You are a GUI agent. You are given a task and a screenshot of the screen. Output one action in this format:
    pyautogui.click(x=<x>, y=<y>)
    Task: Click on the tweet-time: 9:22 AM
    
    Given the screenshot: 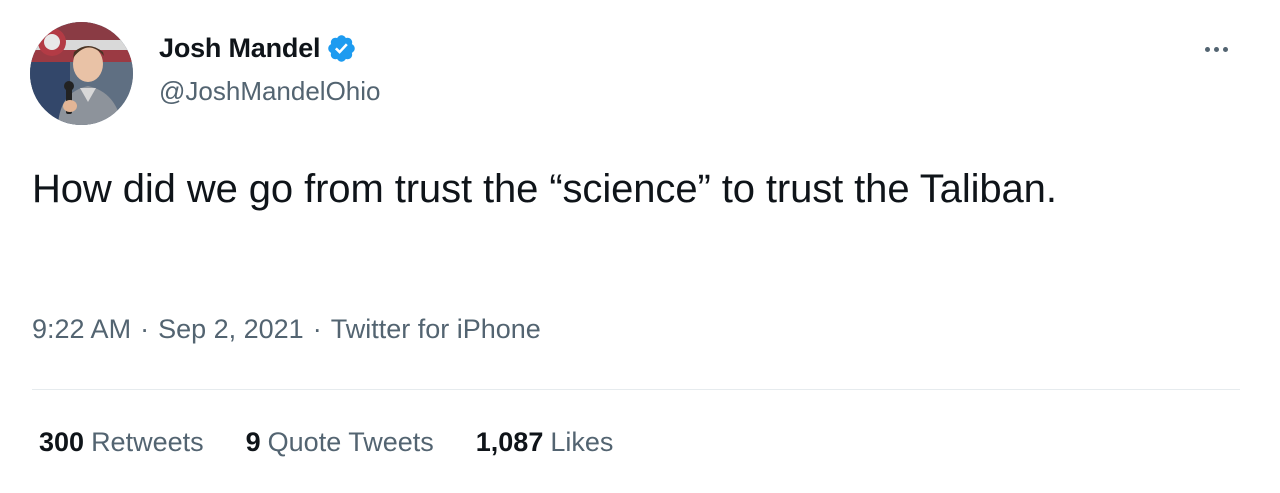 What is the action you would take?
    pyautogui.click(x=81, y=329)
    